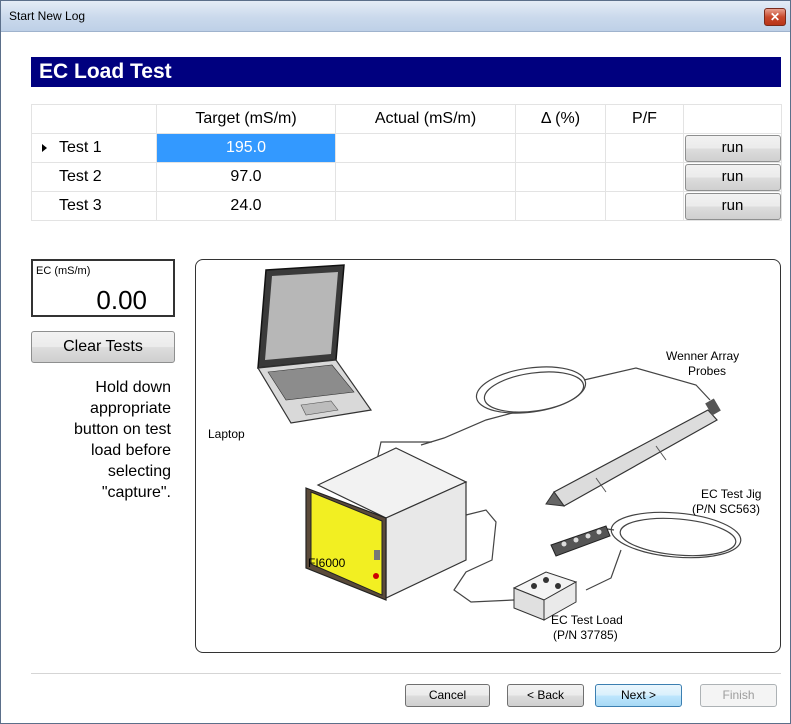  Describe the element at coordinates (122, 429) in the screenshot. I see `instruction-line: button on test` at that location.